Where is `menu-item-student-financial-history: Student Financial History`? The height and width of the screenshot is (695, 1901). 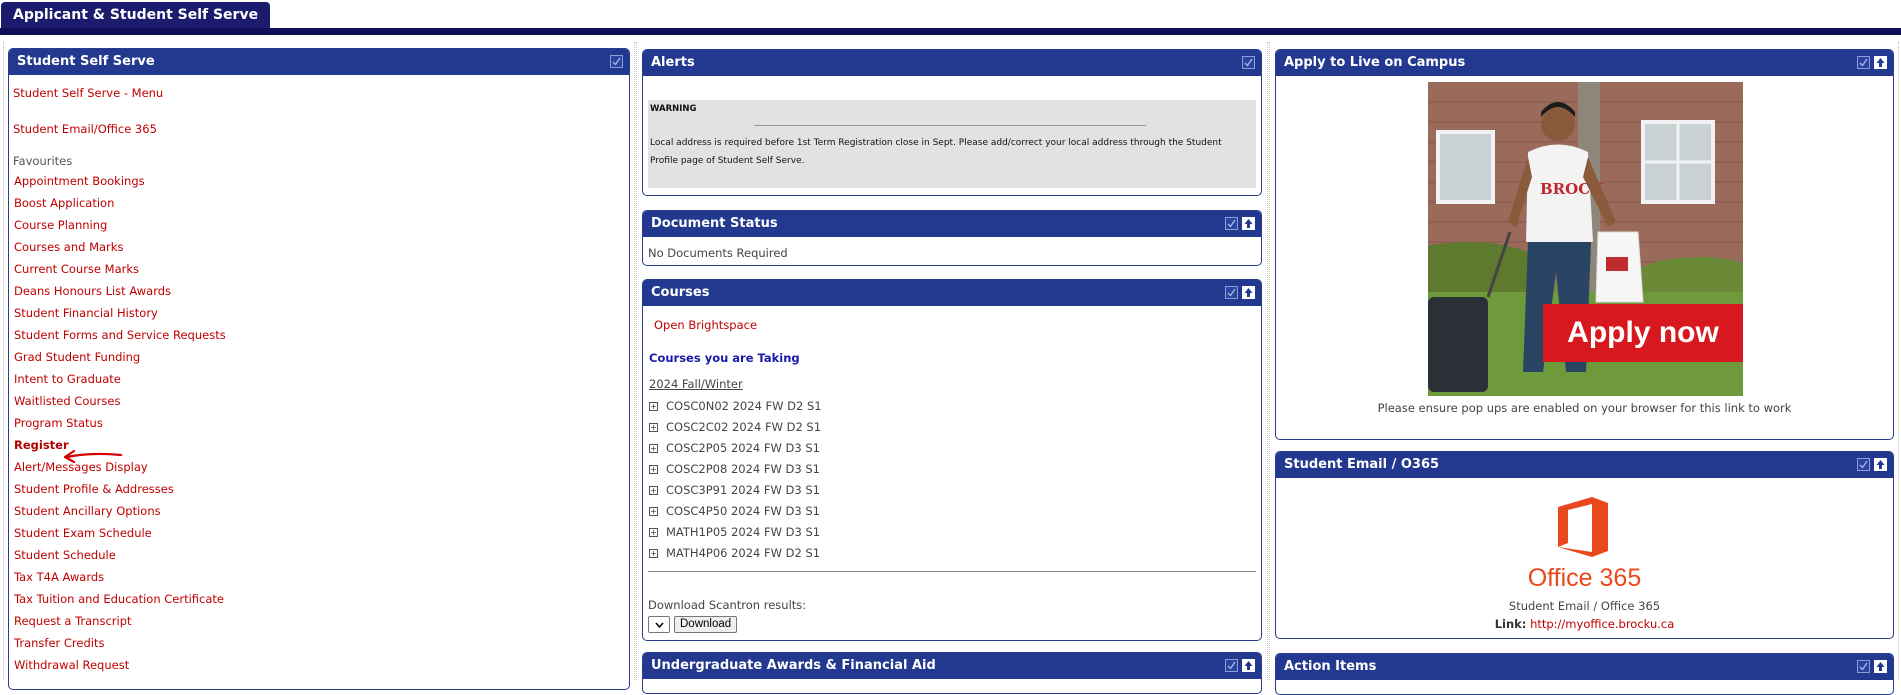
menu-item-student-financial-history: Student Financial History is located at coordinates (120, 313).